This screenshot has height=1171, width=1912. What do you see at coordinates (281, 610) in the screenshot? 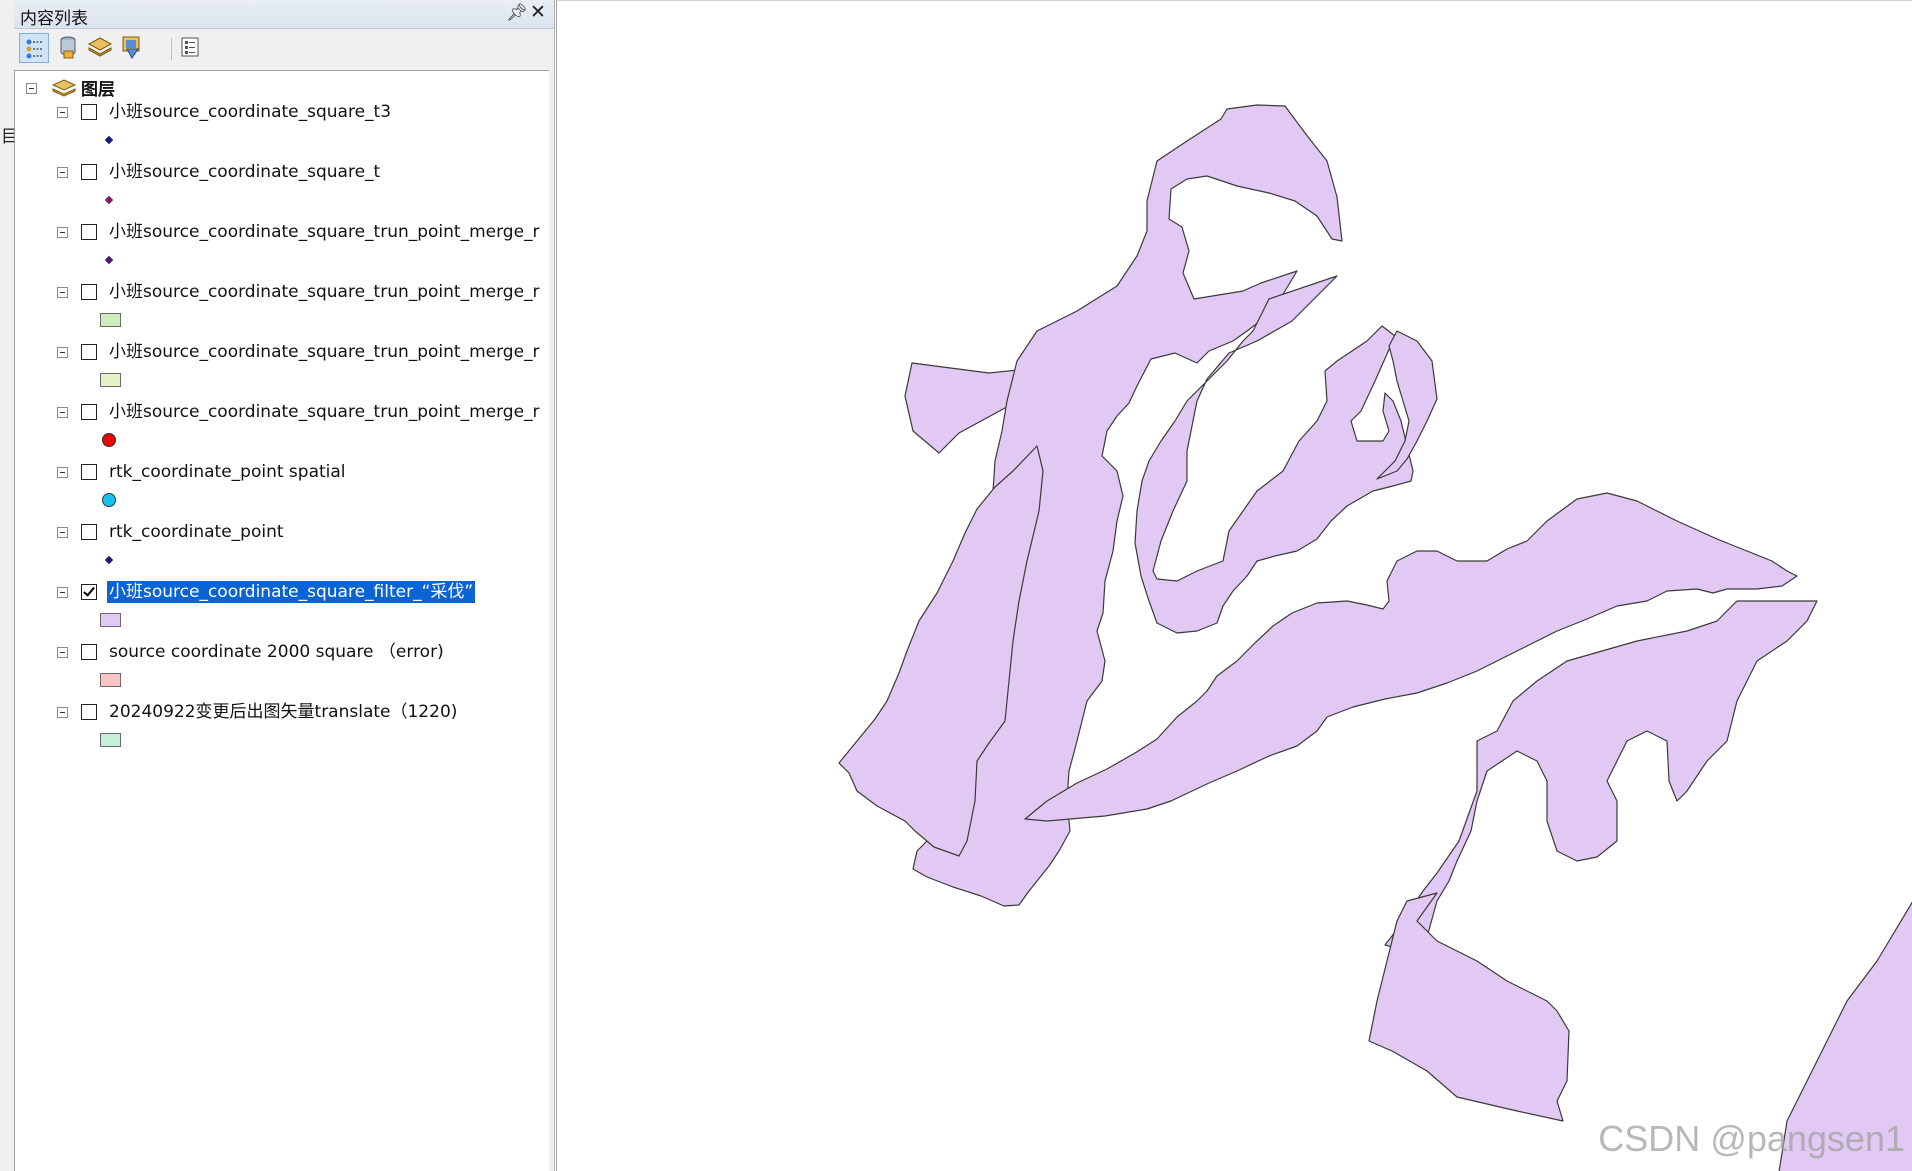
I see `layer-row: 小班source_coordinate_square_filter_“采伐”` at bounding box center [281, 610].